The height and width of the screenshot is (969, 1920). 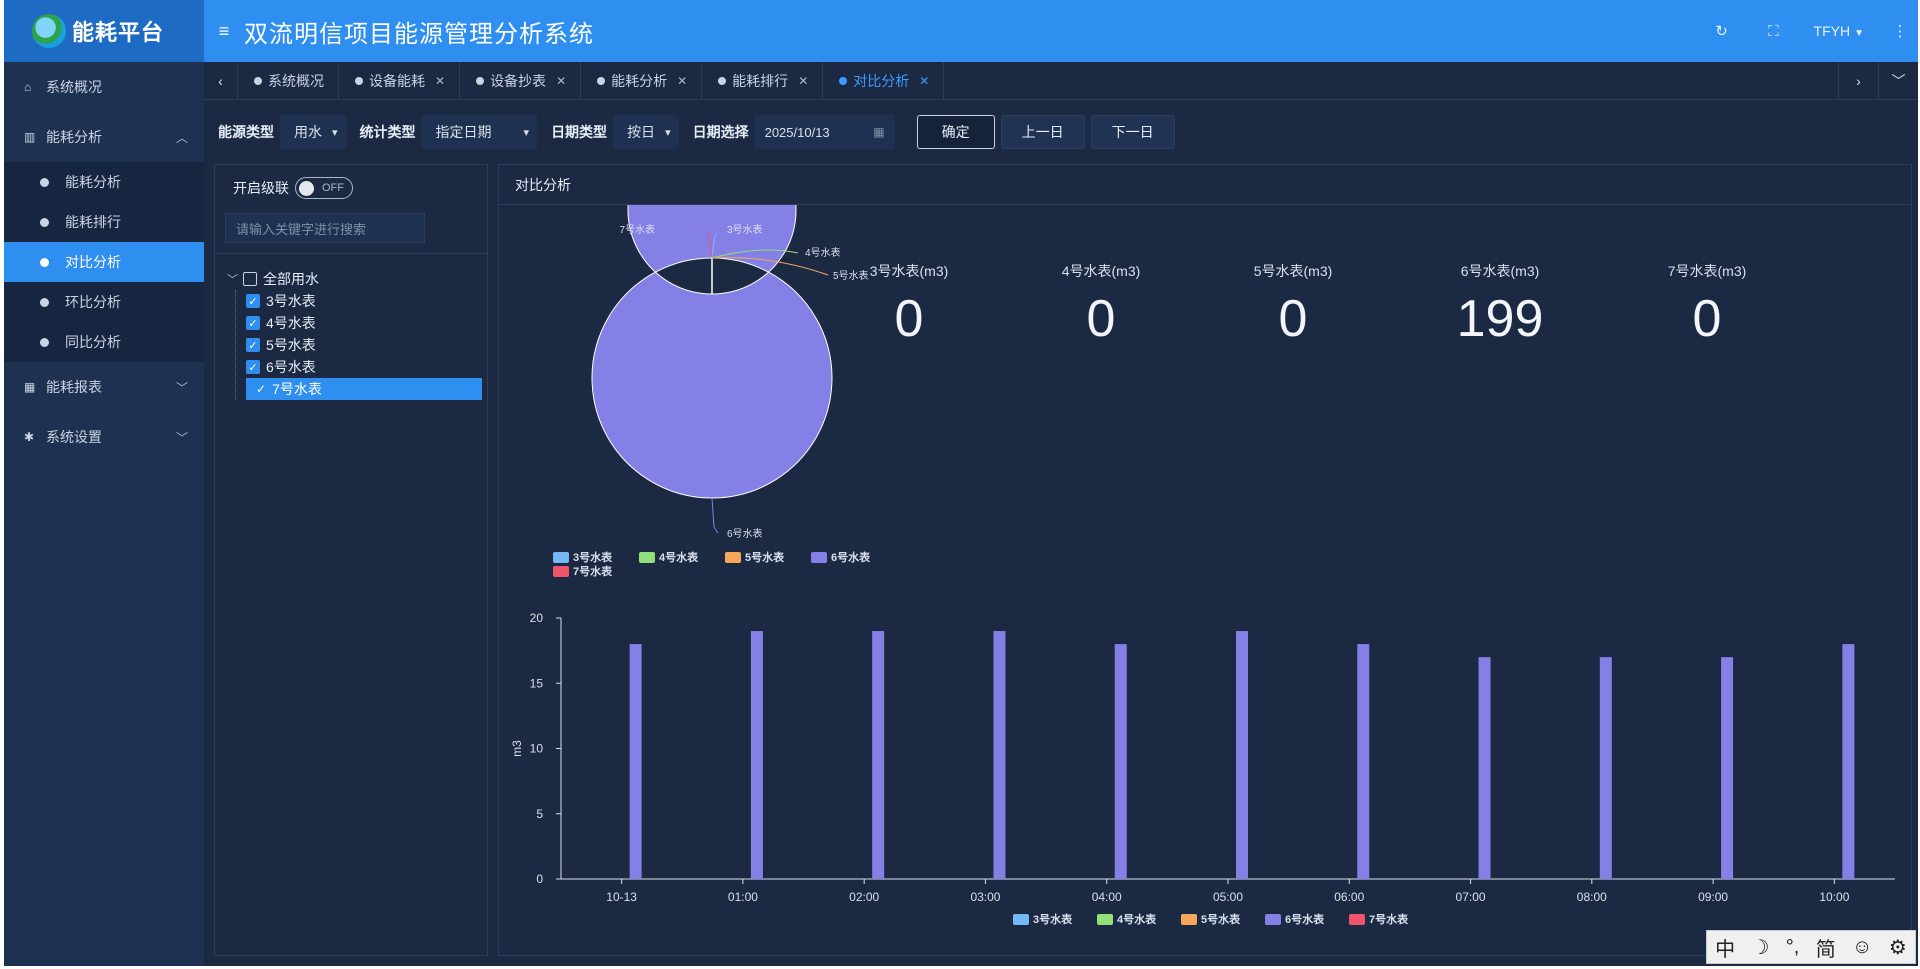 What do you see at coordinates (325, 228) in the screenshot?
I see `tree-search-input: 请输入关键字进行搜索` at bounding box center [325, 228].